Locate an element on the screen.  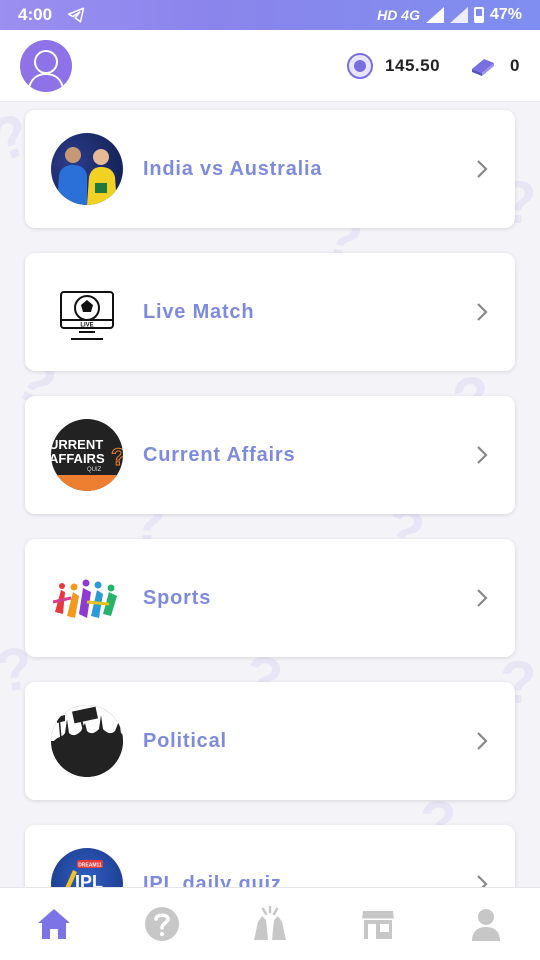
category-card-india-vs-australia: India vs Australia is located at coordinates (270, 169).